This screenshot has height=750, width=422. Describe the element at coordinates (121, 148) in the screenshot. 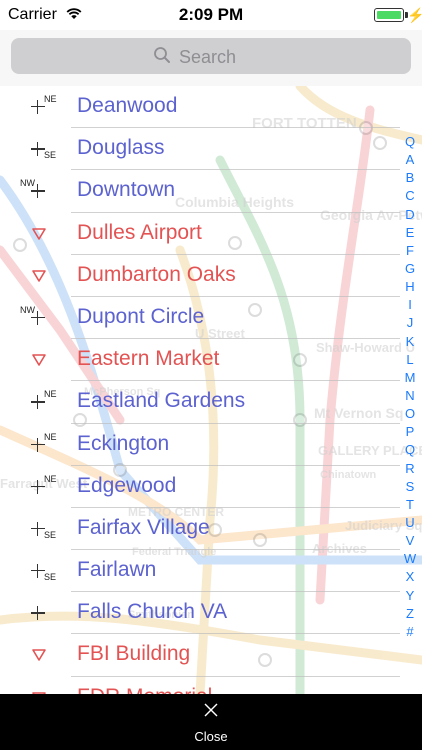

I see `station-name: Douglass` at that location.